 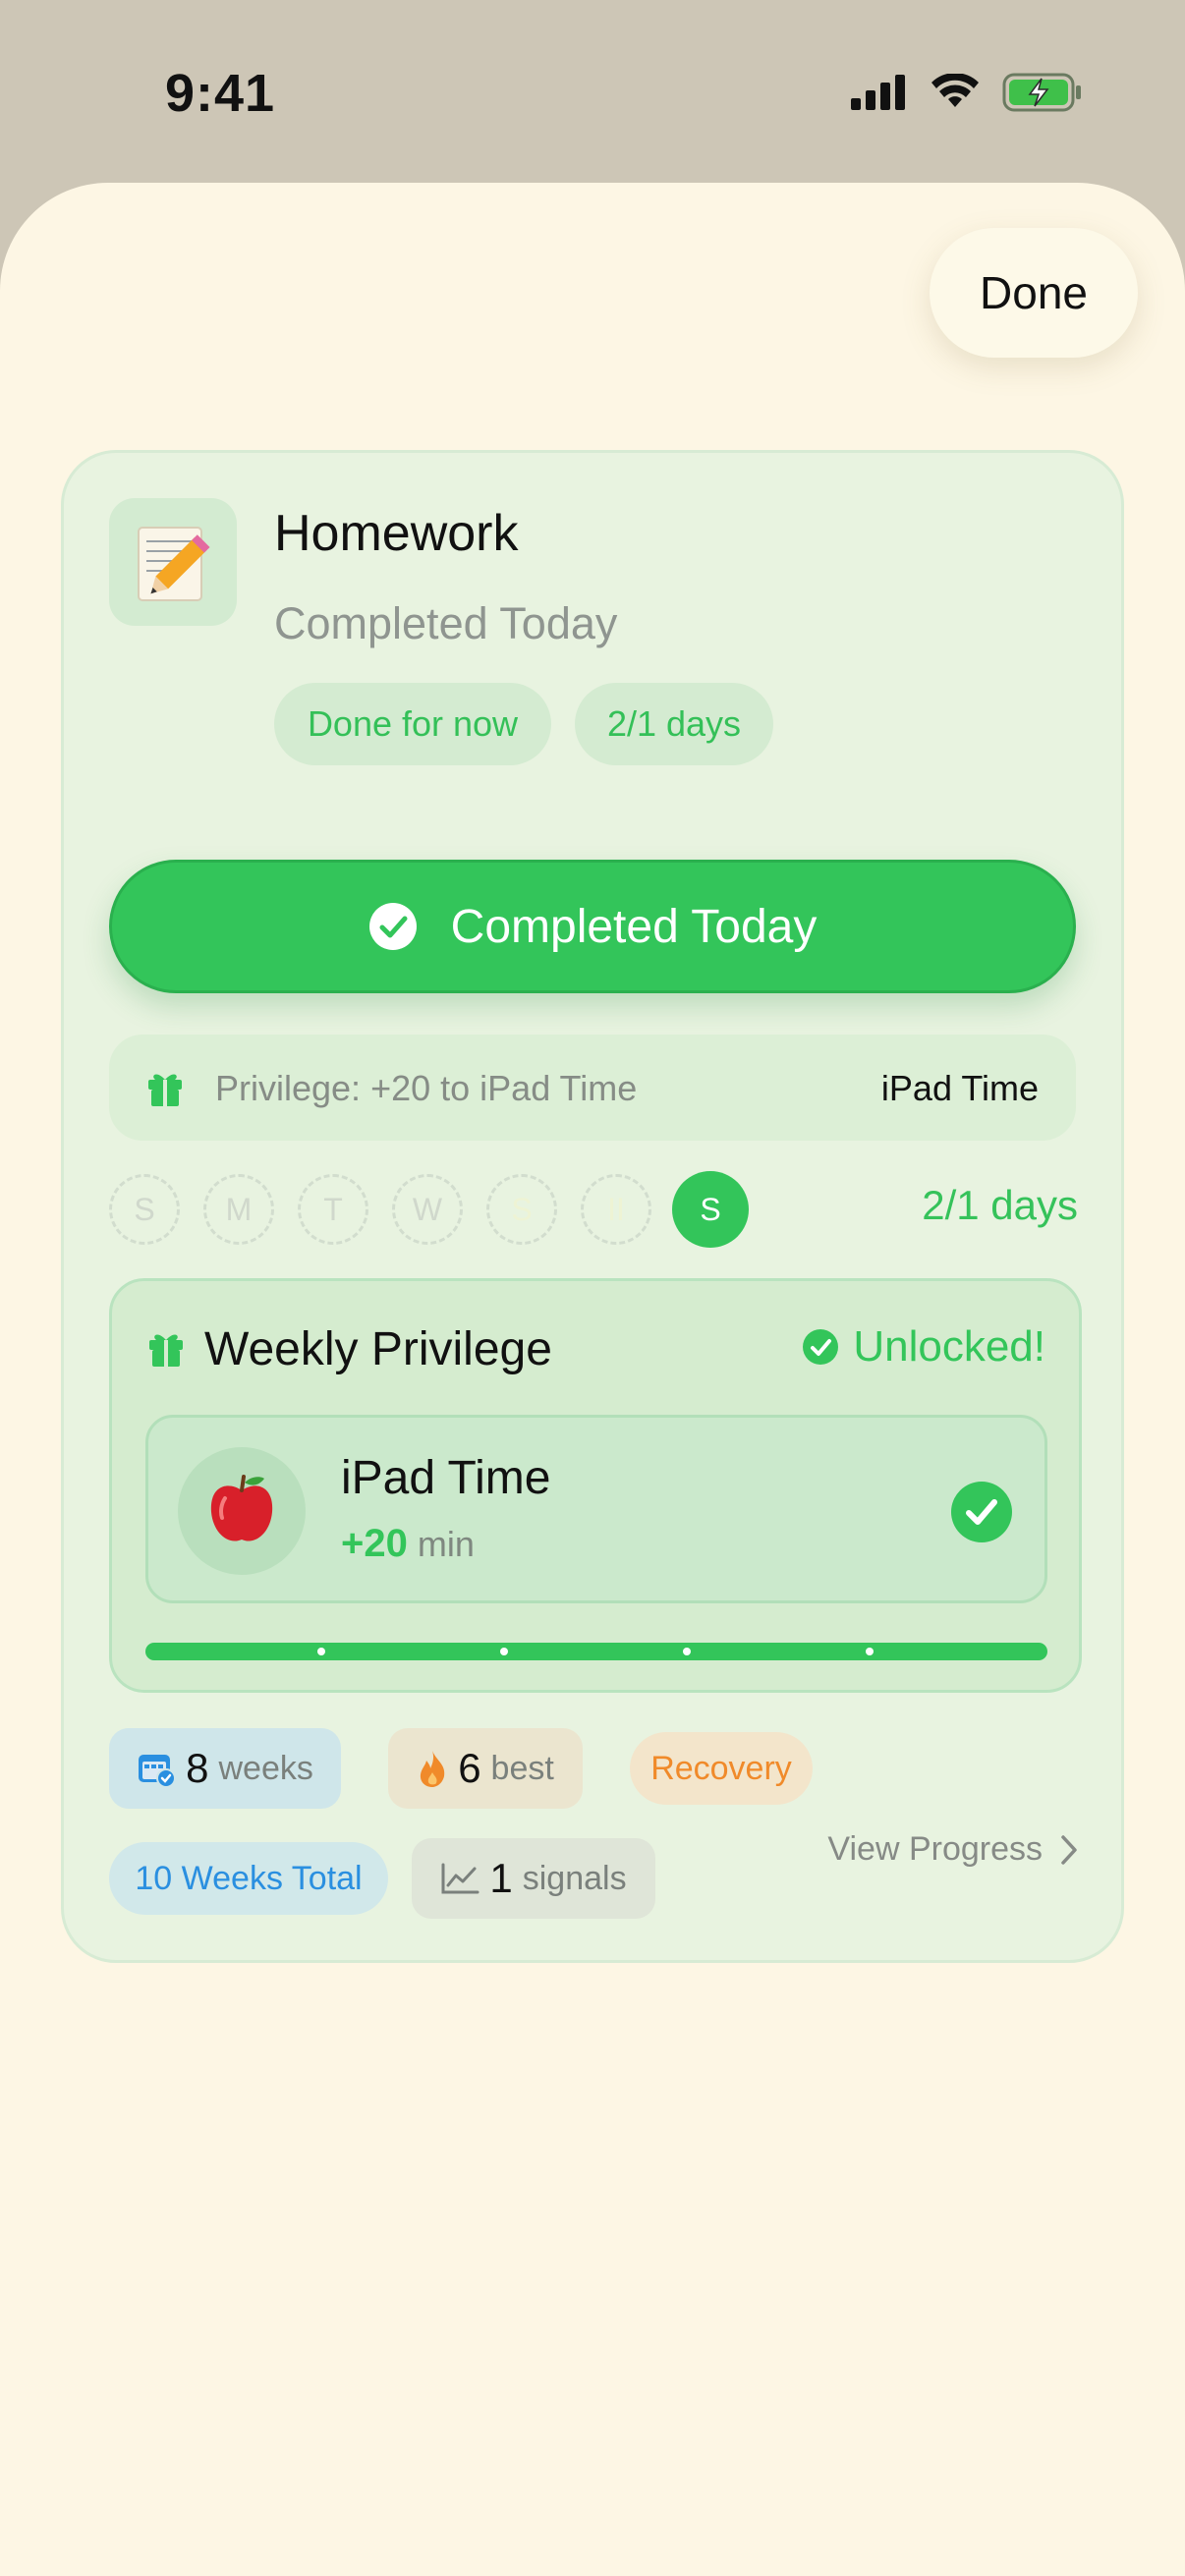 I want to click on flame-icon, so click(x=433, y=1769).